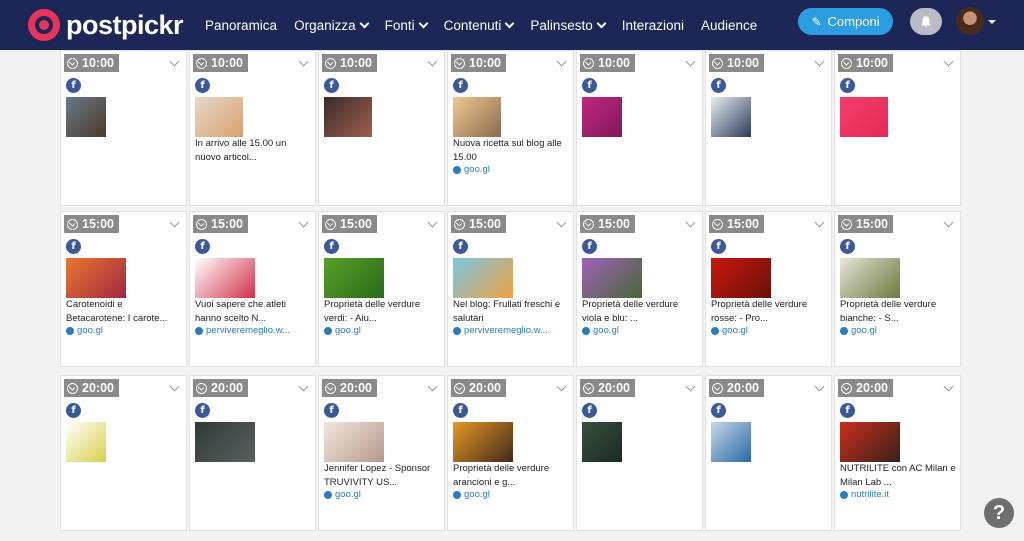 Image resolution: width=1024 pixels, height=541 pixels. Describe the element at coordinates (729, 25) in the screenshot. I see `nav-item-audience: Audience` at that location.